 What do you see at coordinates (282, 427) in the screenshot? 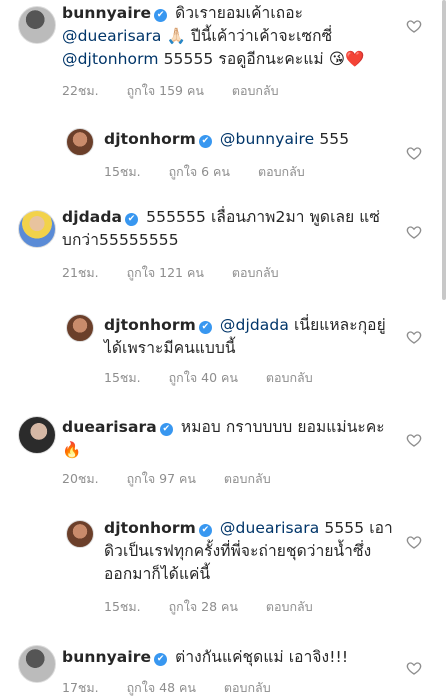
I see `comment-text: หมอบ กราบบบบ ยอมแม่นะคะ` at bounding box center [282, 427].